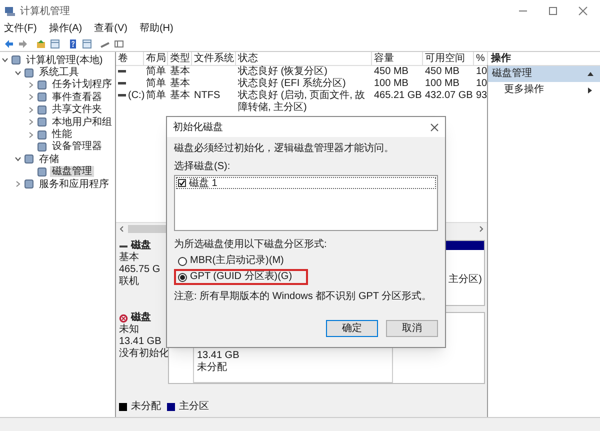  Describe the element at coordinates (129, 258) in the screenshot. I see `disk-info: 基本` at that location.